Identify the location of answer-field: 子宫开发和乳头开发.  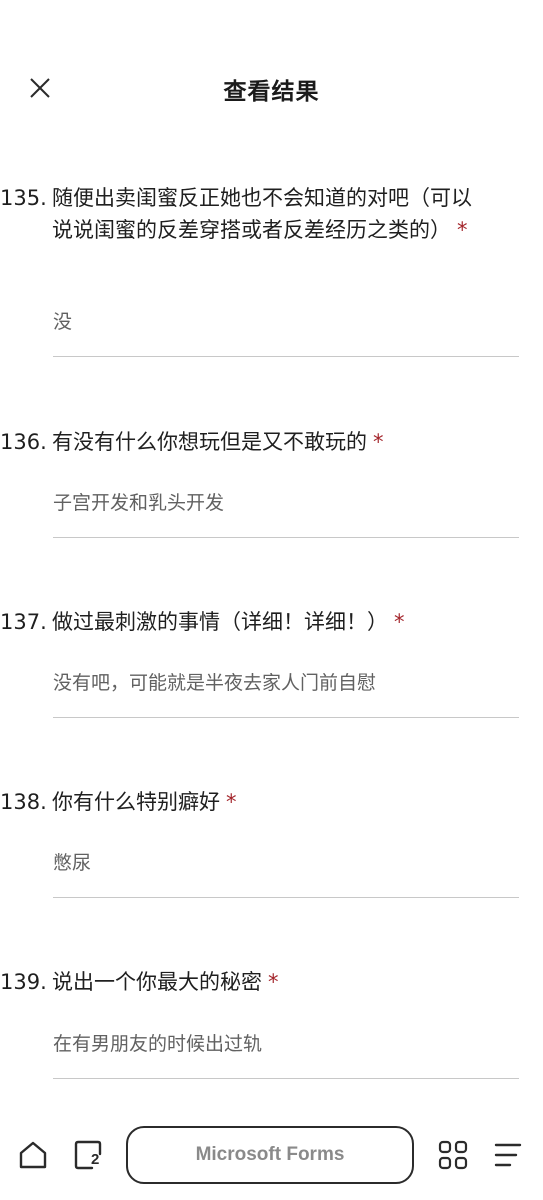
(286, 513).